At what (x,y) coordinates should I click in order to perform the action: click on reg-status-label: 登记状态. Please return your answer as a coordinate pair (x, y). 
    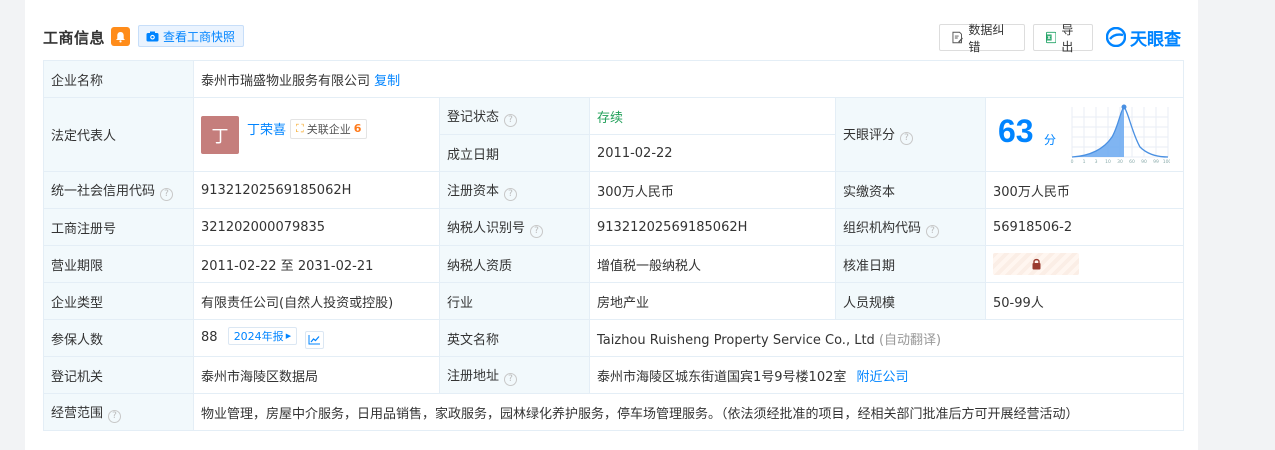
    Looking at the image, I should click on (473, 117).